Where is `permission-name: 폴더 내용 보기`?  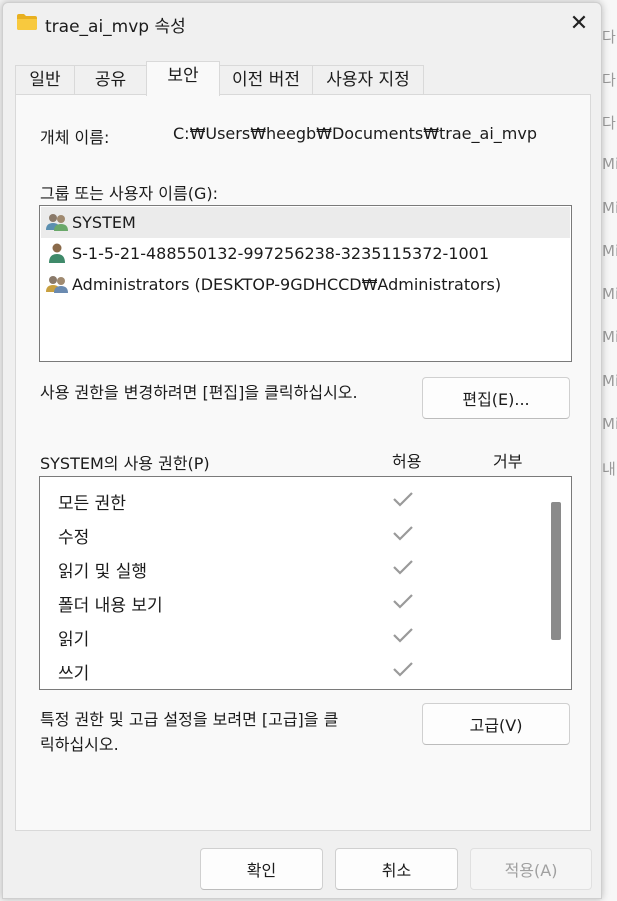
permission-name: 폴더 내용 보기 is located at coordinates (110, 606).